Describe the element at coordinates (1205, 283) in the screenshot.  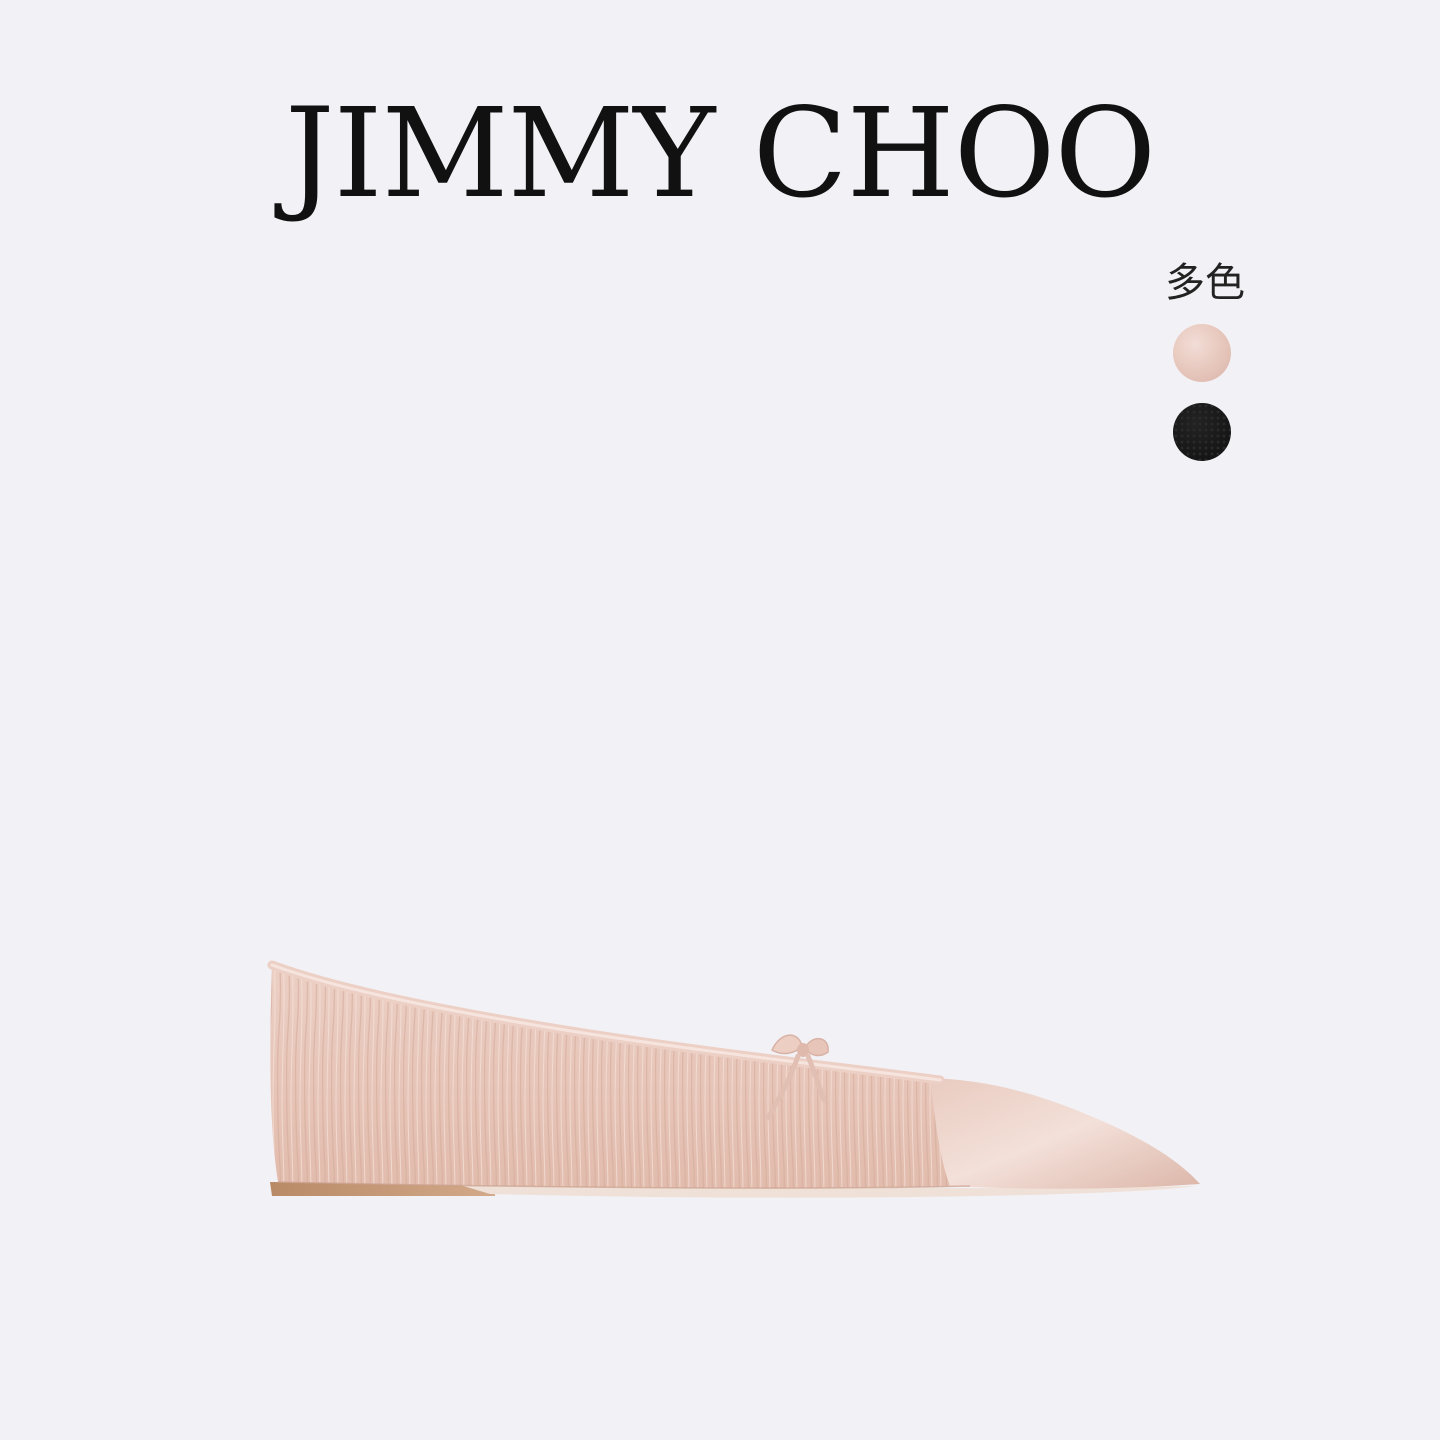
I see `color-variants-label: 多色` at that location.